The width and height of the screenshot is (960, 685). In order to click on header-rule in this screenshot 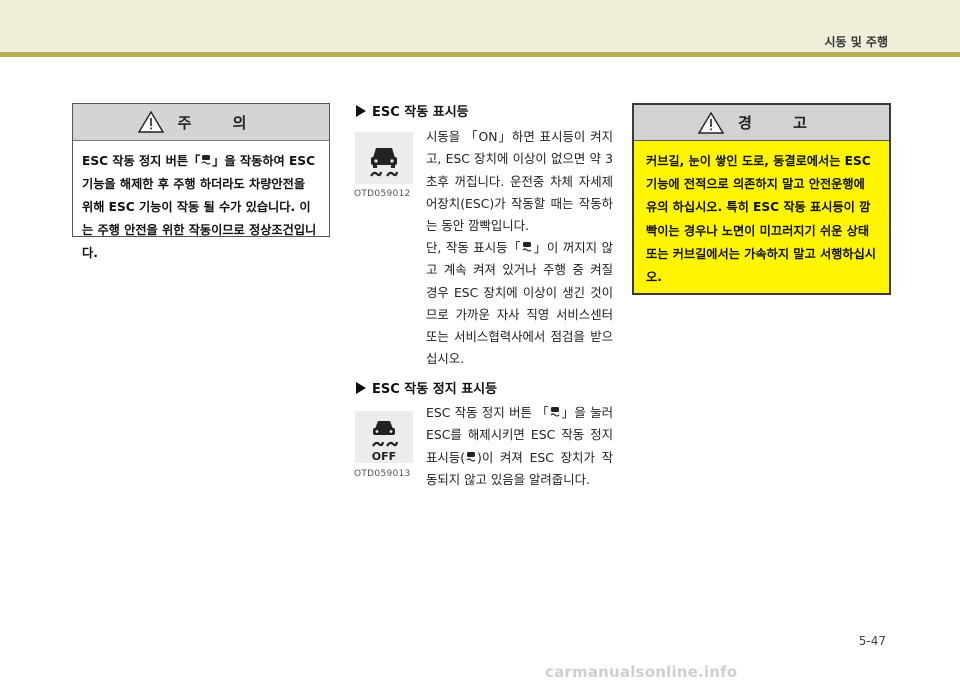, I will do `click(480, 54)`.